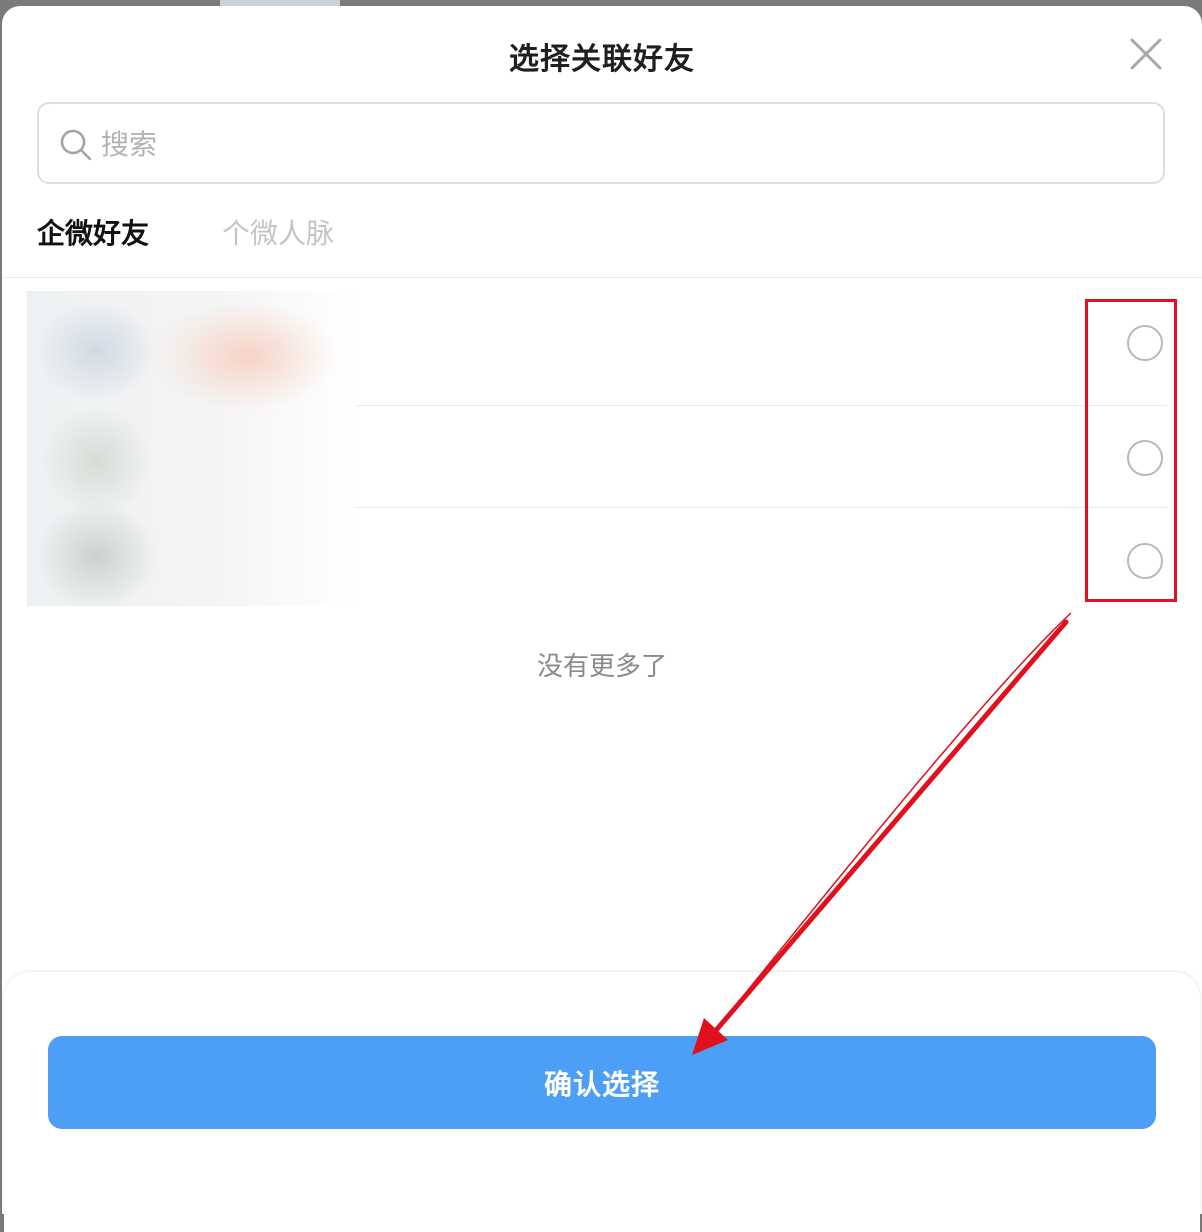 The width and height of the screenshot is (1202, 1232). What do you see at coordinates (601, 667) in the screenshot?
I see `list-end-text: 没有更多了` at bounding box center [601, 667].